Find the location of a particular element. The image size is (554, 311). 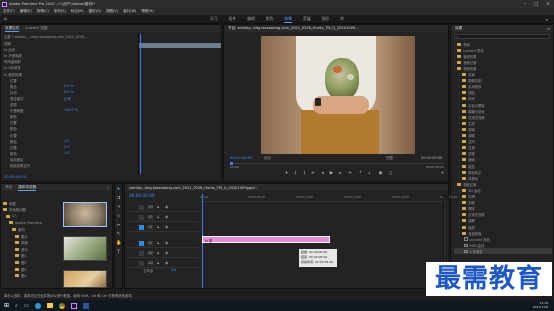

tree-item: 素材 is located at coordinates (14, 229).